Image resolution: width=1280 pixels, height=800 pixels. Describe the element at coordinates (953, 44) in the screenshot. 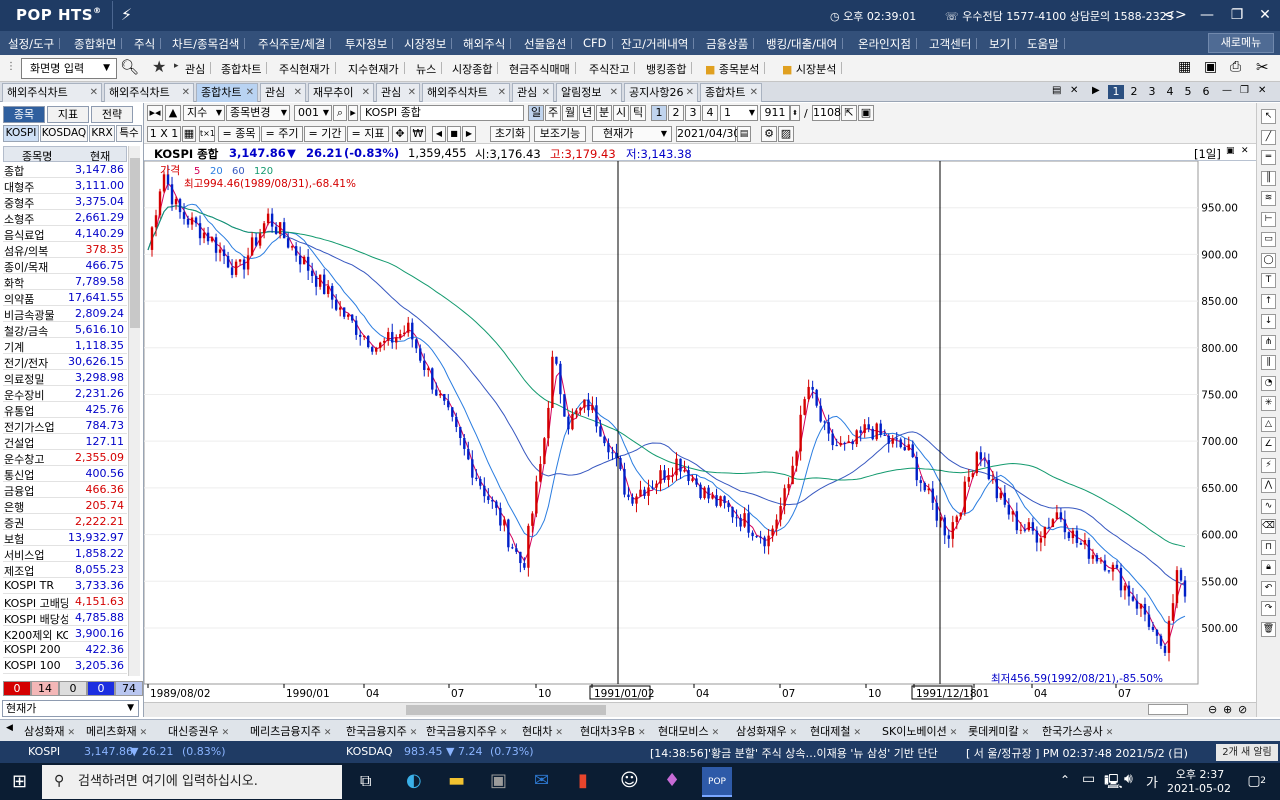

I see `menu-support: 고객센터` at that location.